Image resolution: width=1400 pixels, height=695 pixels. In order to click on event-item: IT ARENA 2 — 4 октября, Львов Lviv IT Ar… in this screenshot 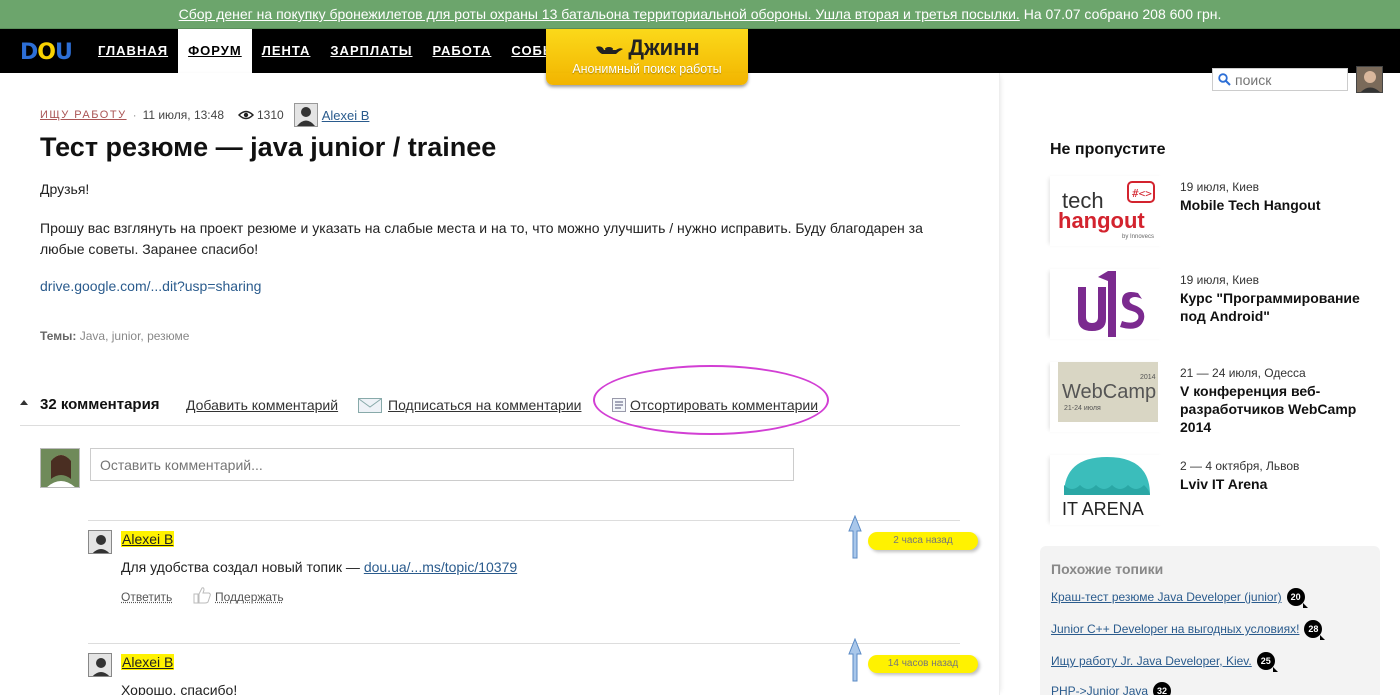, I will do `click(1210, 490)`.